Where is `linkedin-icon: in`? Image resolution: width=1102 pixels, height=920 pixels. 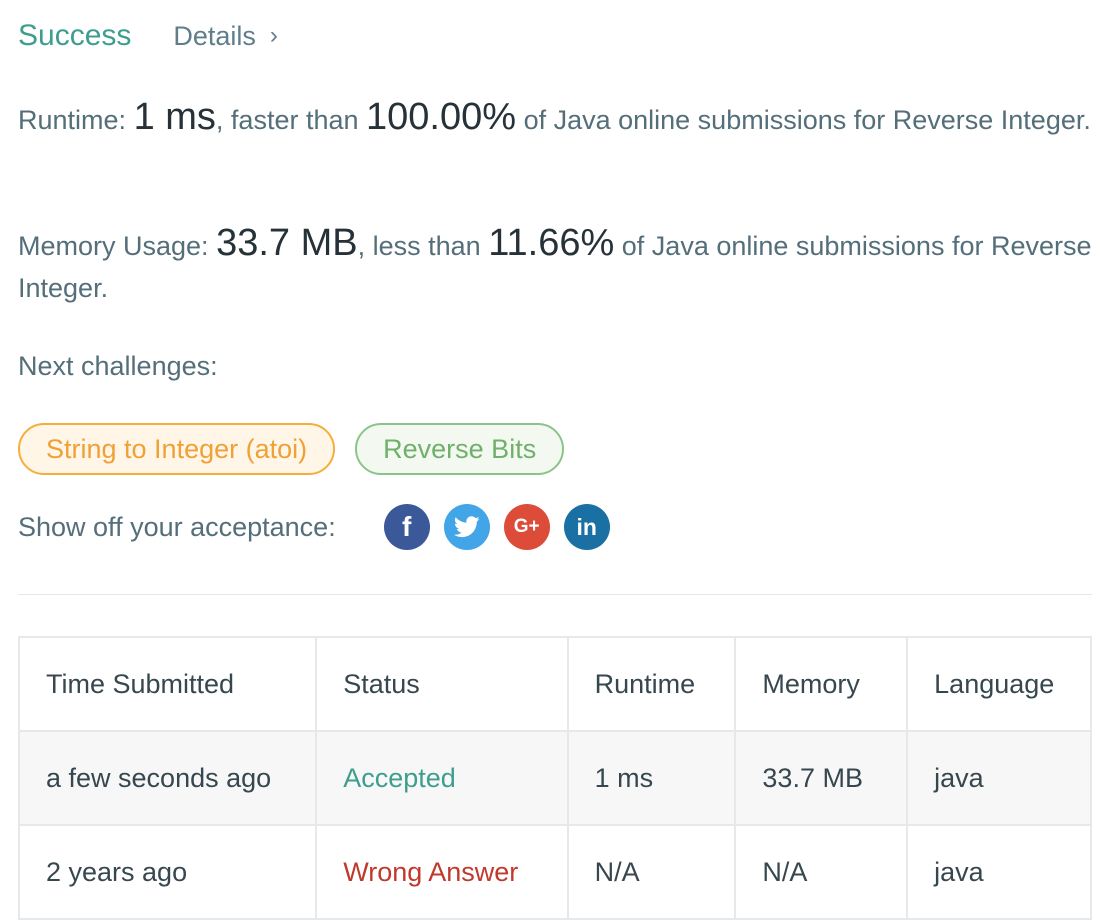
linkedin-icon: in is located at coordinates (586, 527).